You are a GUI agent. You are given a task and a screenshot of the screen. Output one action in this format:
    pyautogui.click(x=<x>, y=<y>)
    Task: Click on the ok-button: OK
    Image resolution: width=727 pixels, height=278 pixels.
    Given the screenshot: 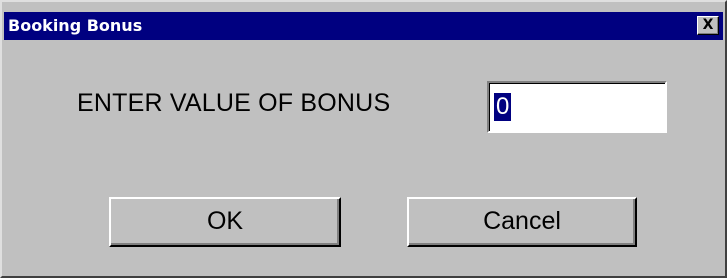 What is the action you would take?
    pyautogui.click(x=225, y=222)
    